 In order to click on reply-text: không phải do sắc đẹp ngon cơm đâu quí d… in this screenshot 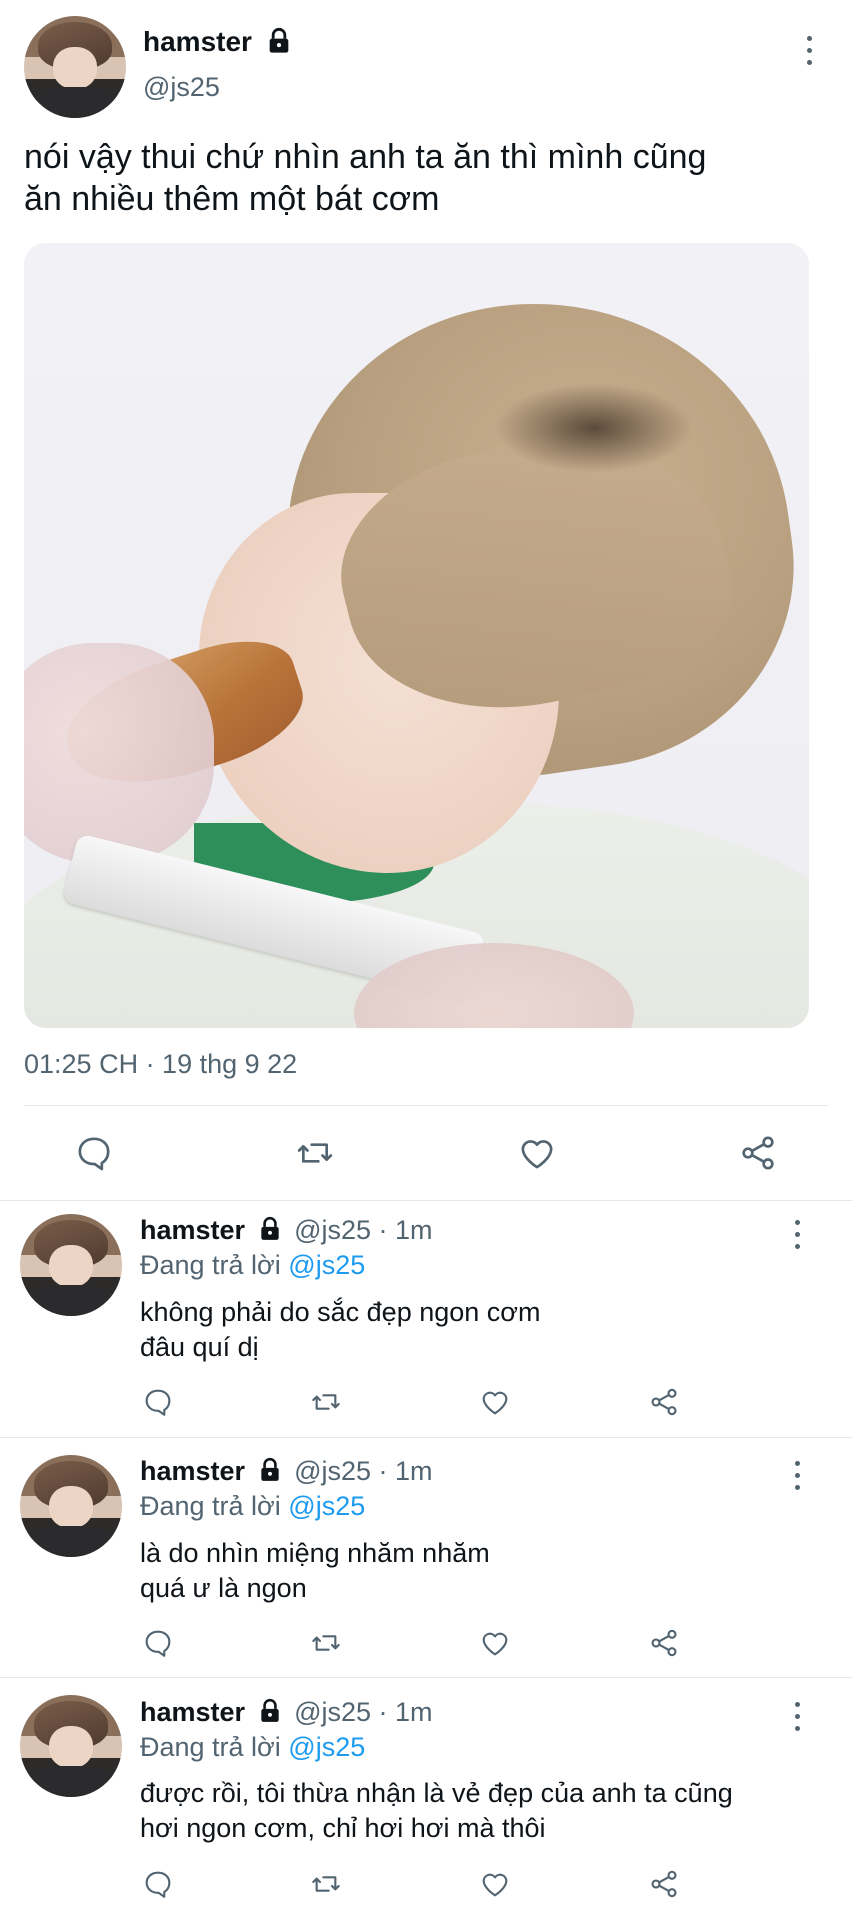, I will do `click(340, 1330)`.